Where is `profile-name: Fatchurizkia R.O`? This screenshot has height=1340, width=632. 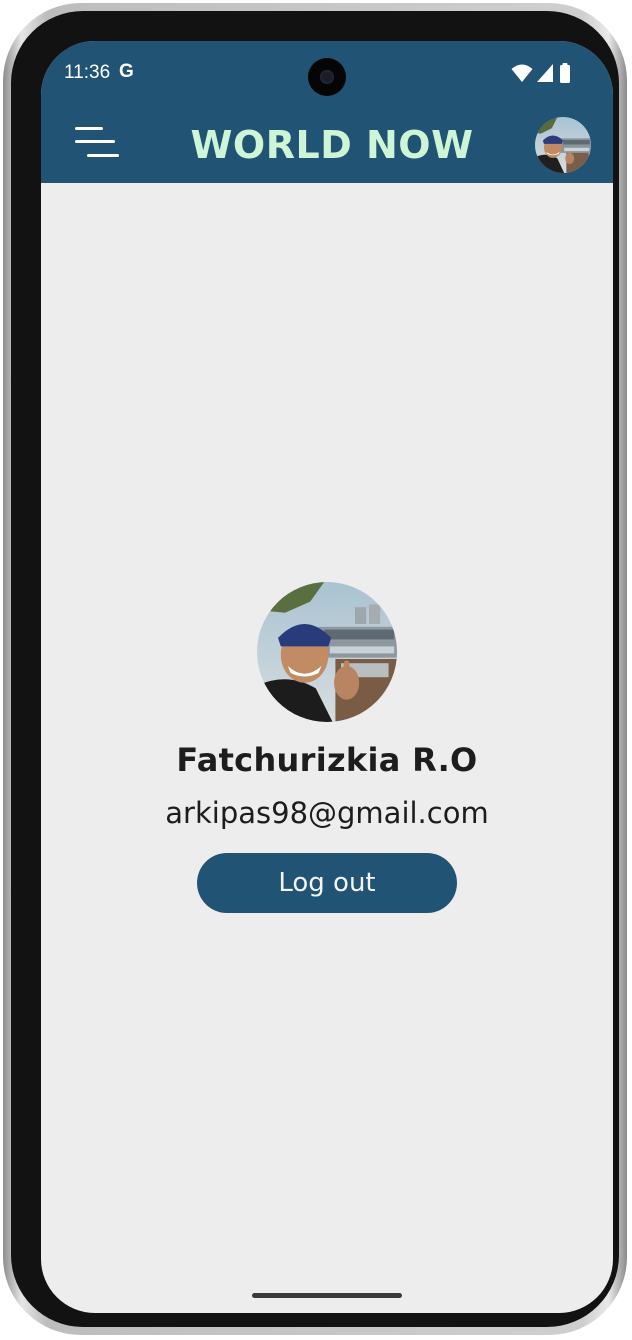
profile-name: Fatchurizkia R.O is located at coordinates (327, 760).